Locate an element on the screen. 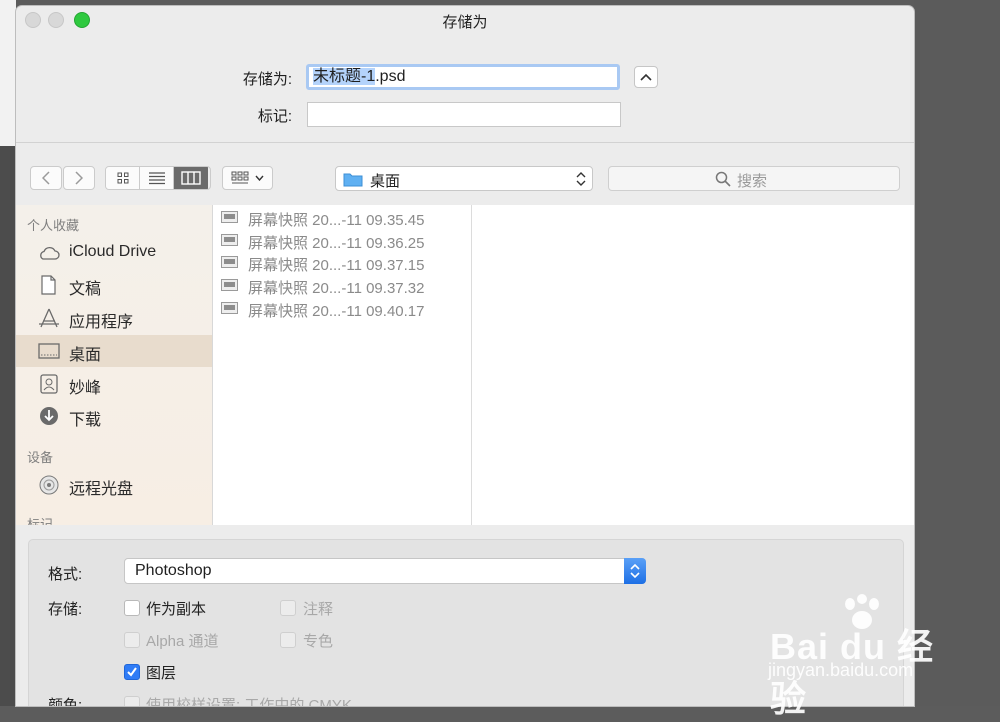 This screenshot has height=722, width=1000. sidebar-item-label: 远程光盘 is located at coordinates (101, 489).